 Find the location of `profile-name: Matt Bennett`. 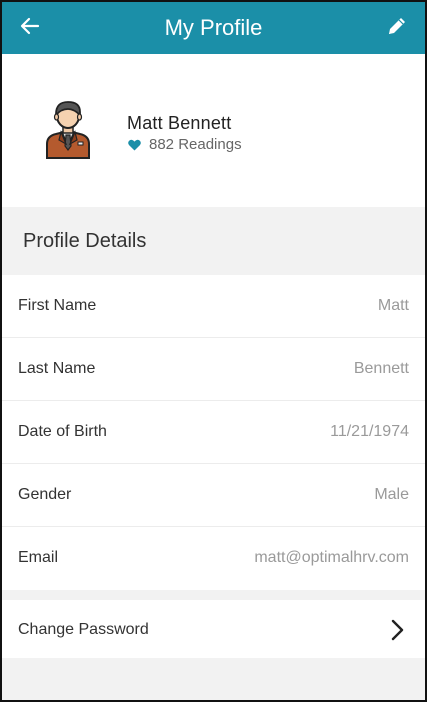

profile-name: Matt Bennett is located at coordinates (179, 123).